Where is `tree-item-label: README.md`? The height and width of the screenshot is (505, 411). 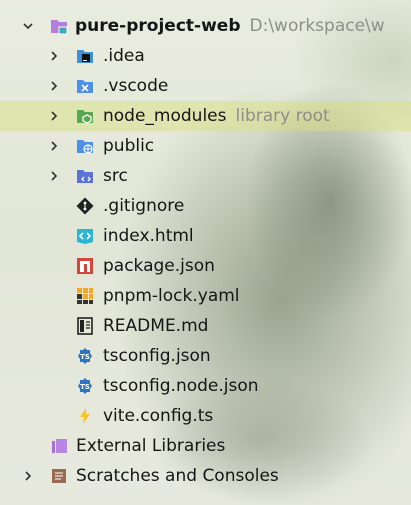
tree-item-label: README.md is located at coordinates (156, 326).